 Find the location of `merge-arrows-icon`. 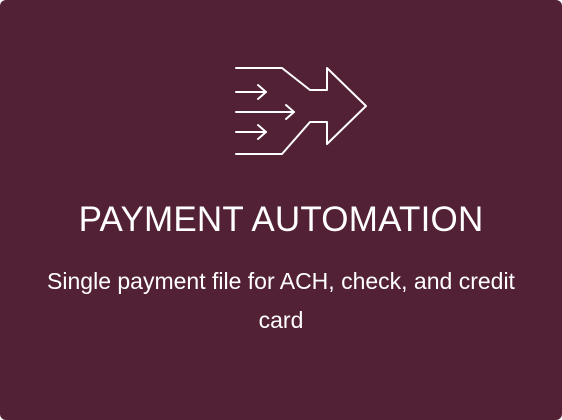

merge-arrows-icon is located at coordinates (297, 112).